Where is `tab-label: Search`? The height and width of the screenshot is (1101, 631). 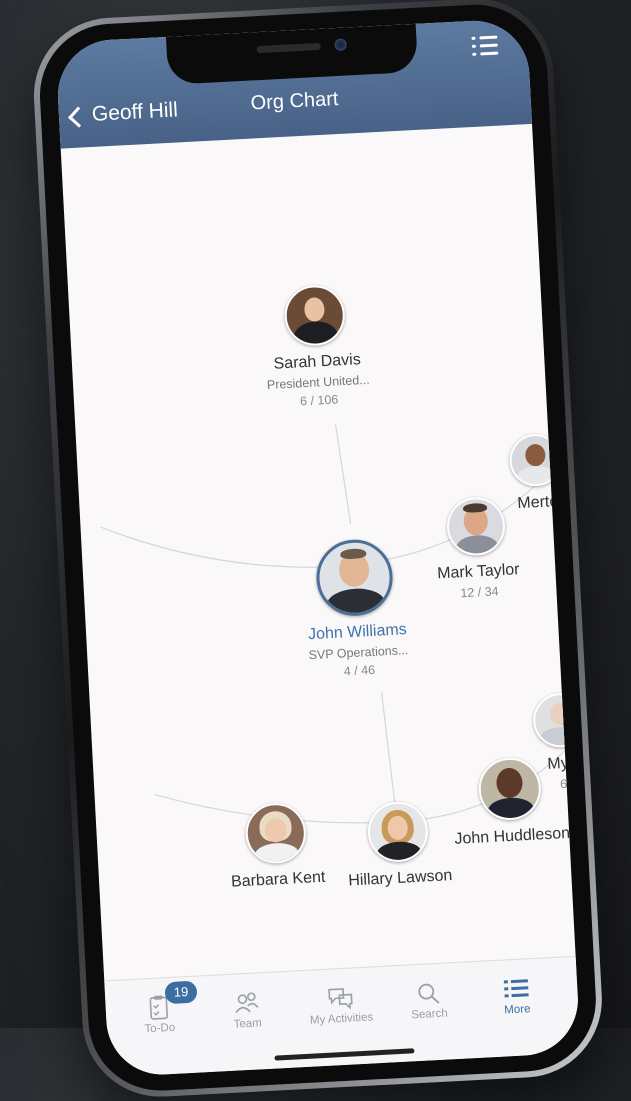
tab-label: Search is located at coordinates (429, 1014).